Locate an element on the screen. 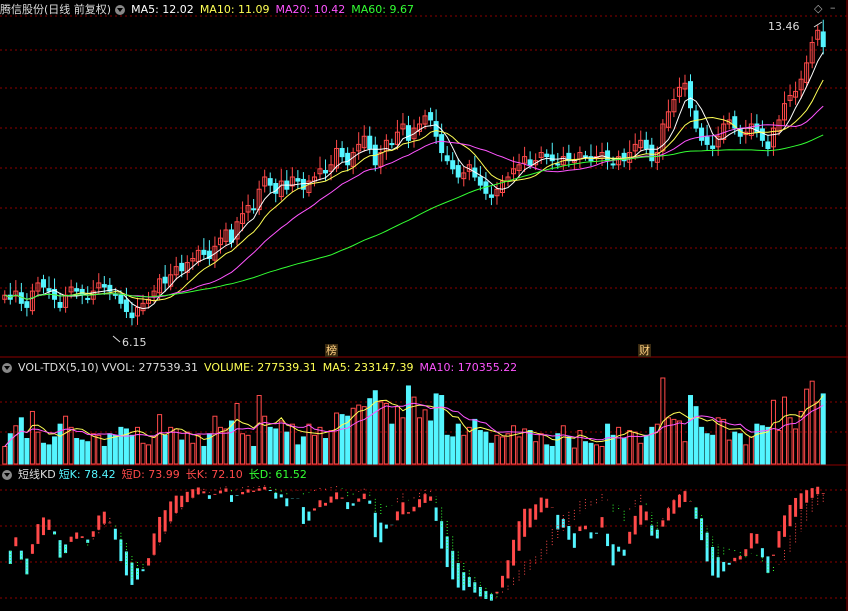 This screenshot has height=611, width=848. low-price-label: 6.15 is located at coordinates (134, 342).